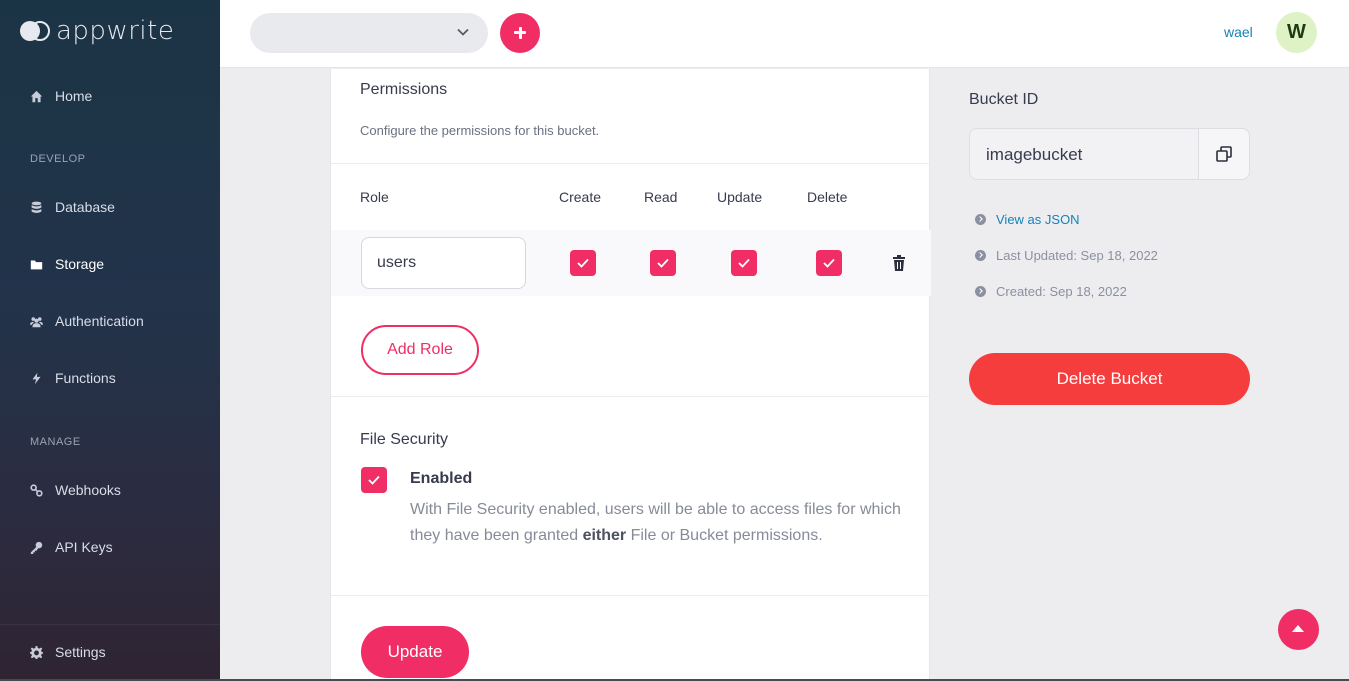 The height and width of the screenshot is (681, 1349). Describe the element at coordinates (36, 490) in the screenshot. I see `link-icon` at that location.